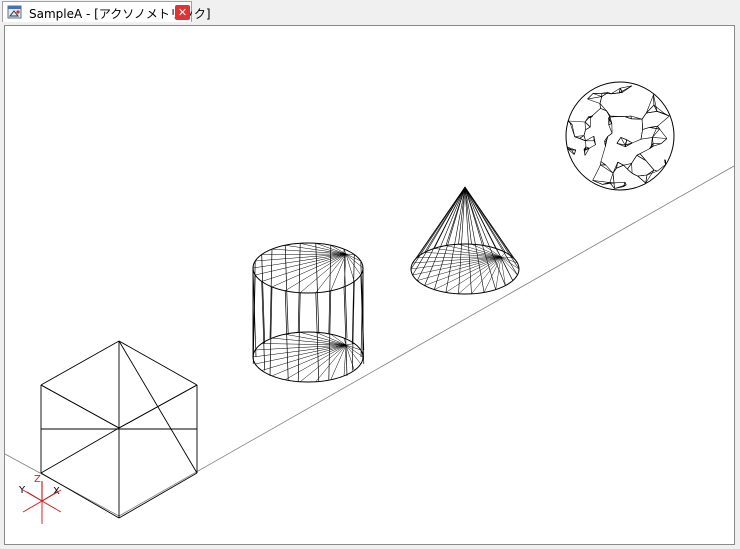 This screenshot has height=549, width=740. I want to click on cylinder-wireframe, so click(308, 312).